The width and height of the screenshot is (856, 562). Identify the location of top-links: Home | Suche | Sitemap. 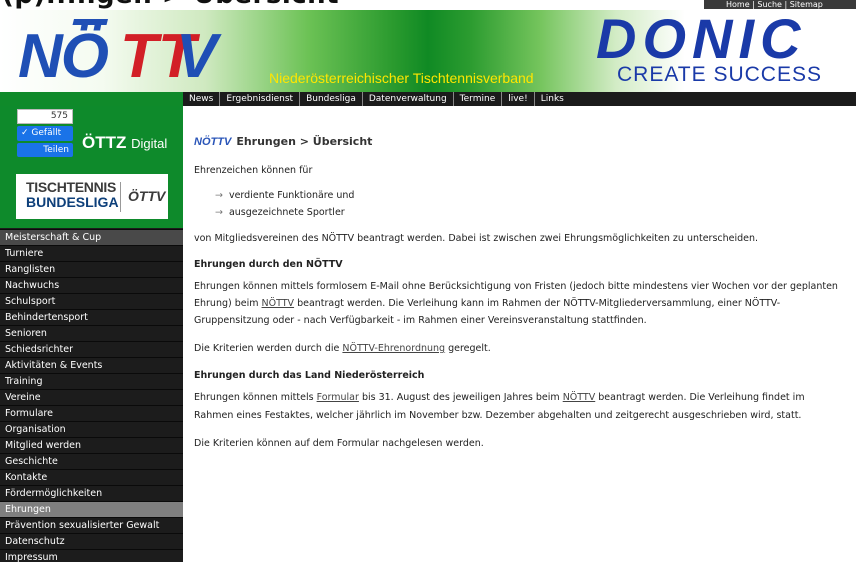
(780, 4).